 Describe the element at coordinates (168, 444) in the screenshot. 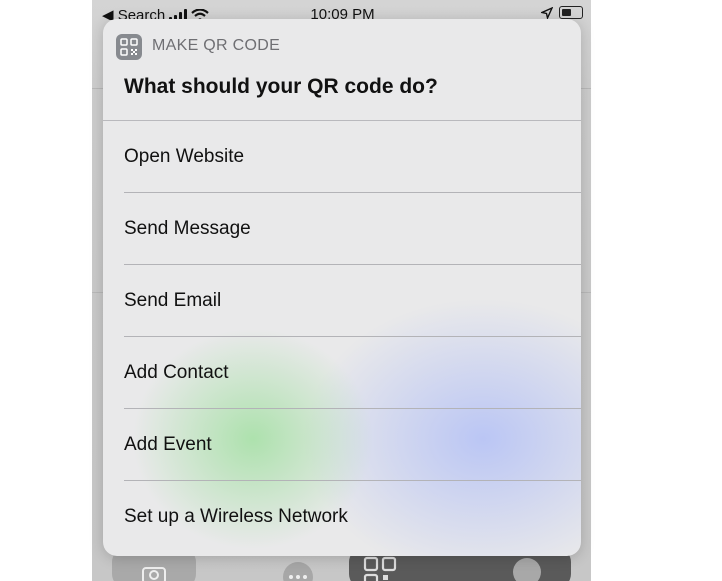

I see `option-label: Add Event` at that location.